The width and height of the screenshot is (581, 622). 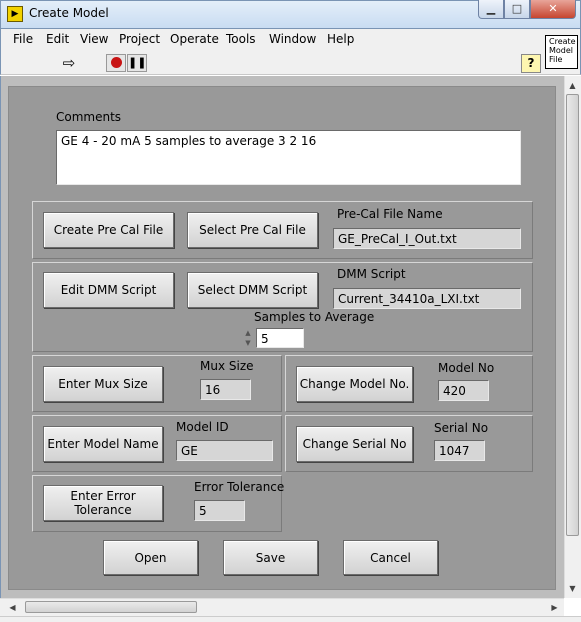 I want to click on menu-operate: Operate, so click(x=194, y=39).